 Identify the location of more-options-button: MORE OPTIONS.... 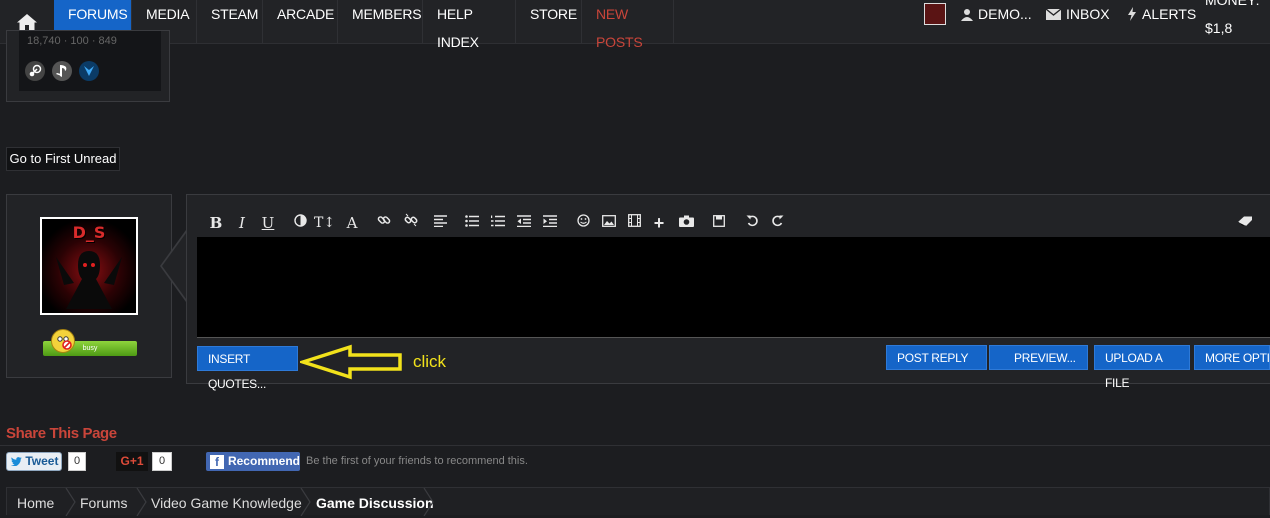
(1232, 357).